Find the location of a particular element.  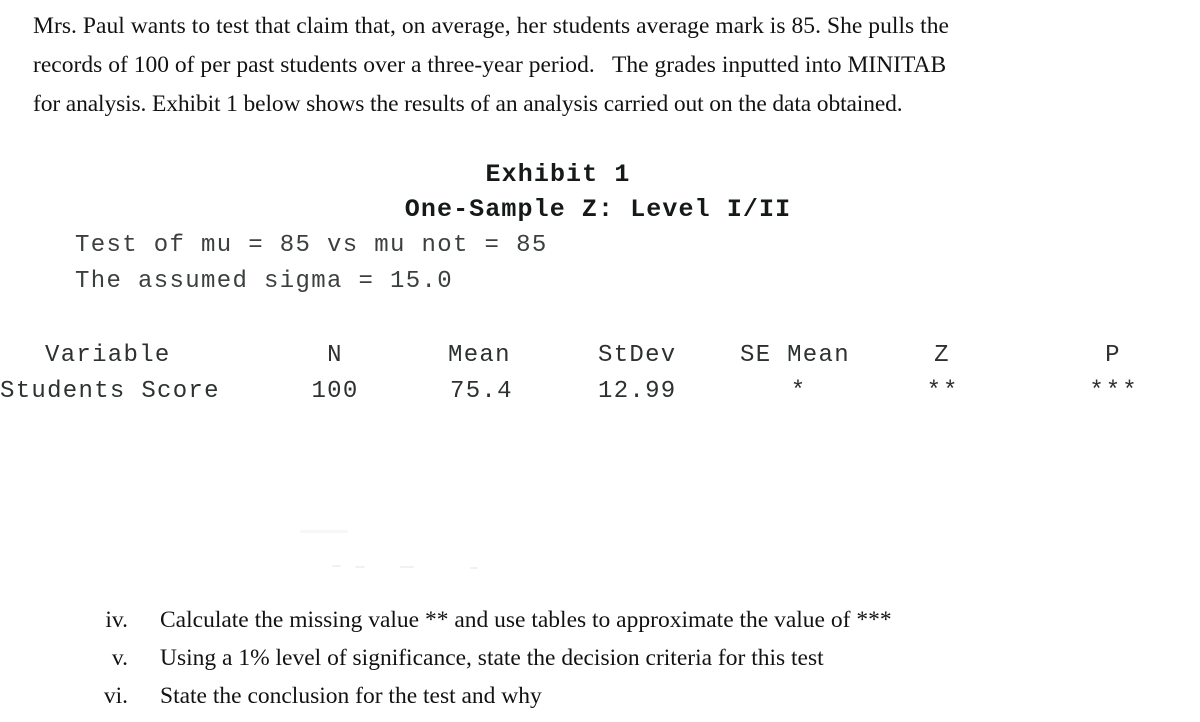

list-item-numeral: v. is located at coordinates (119, 658).